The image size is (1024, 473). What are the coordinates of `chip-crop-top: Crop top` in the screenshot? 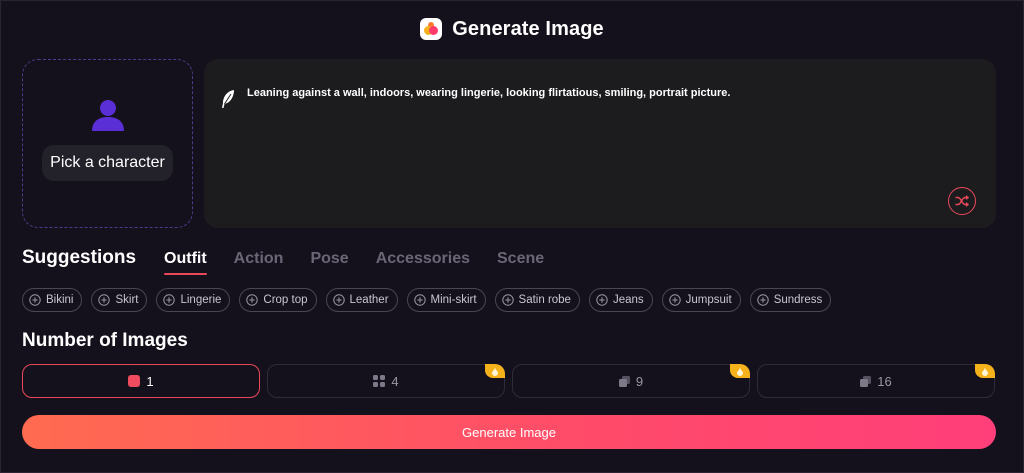 It's located at (278, 300).